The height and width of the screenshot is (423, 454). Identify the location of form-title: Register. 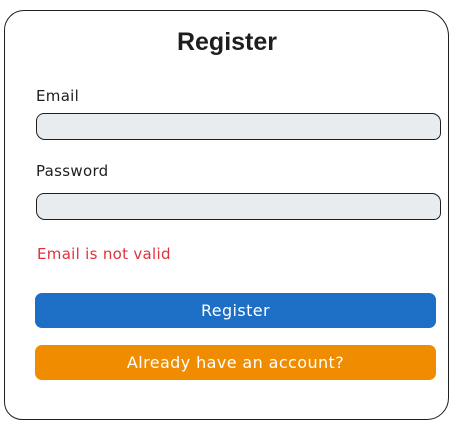
(227, 42).